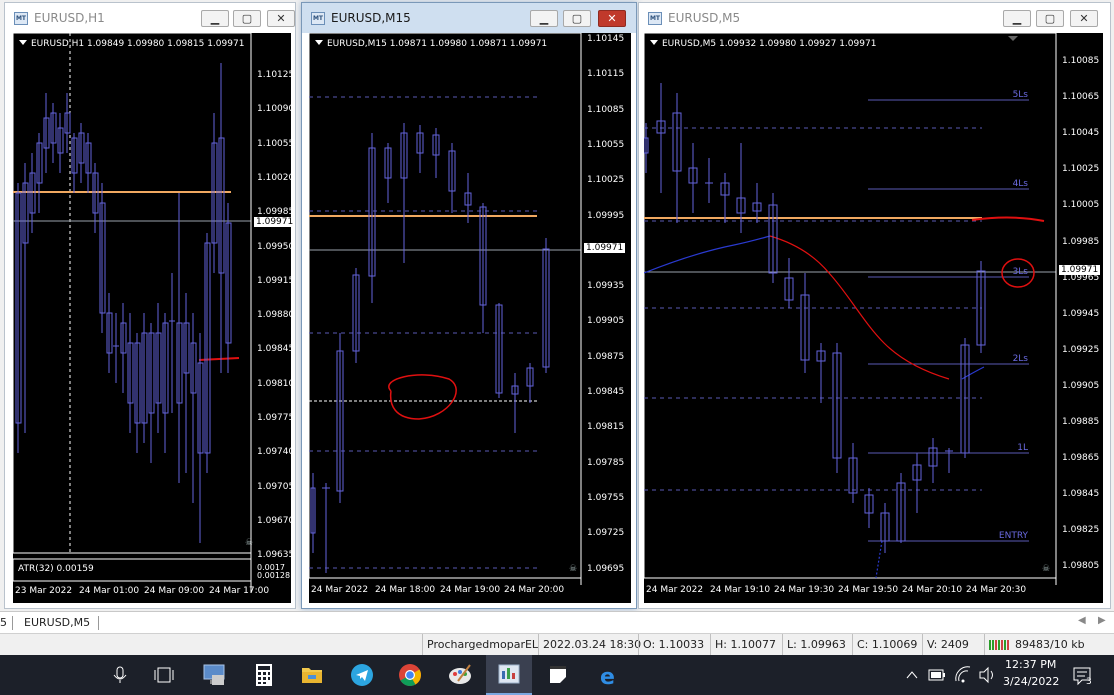 This screenshot has width=1114, height=695. Describe the element at coordinates (1030, 664) in the screenshot. I see `clock-time: 12:37 PM` at that location.